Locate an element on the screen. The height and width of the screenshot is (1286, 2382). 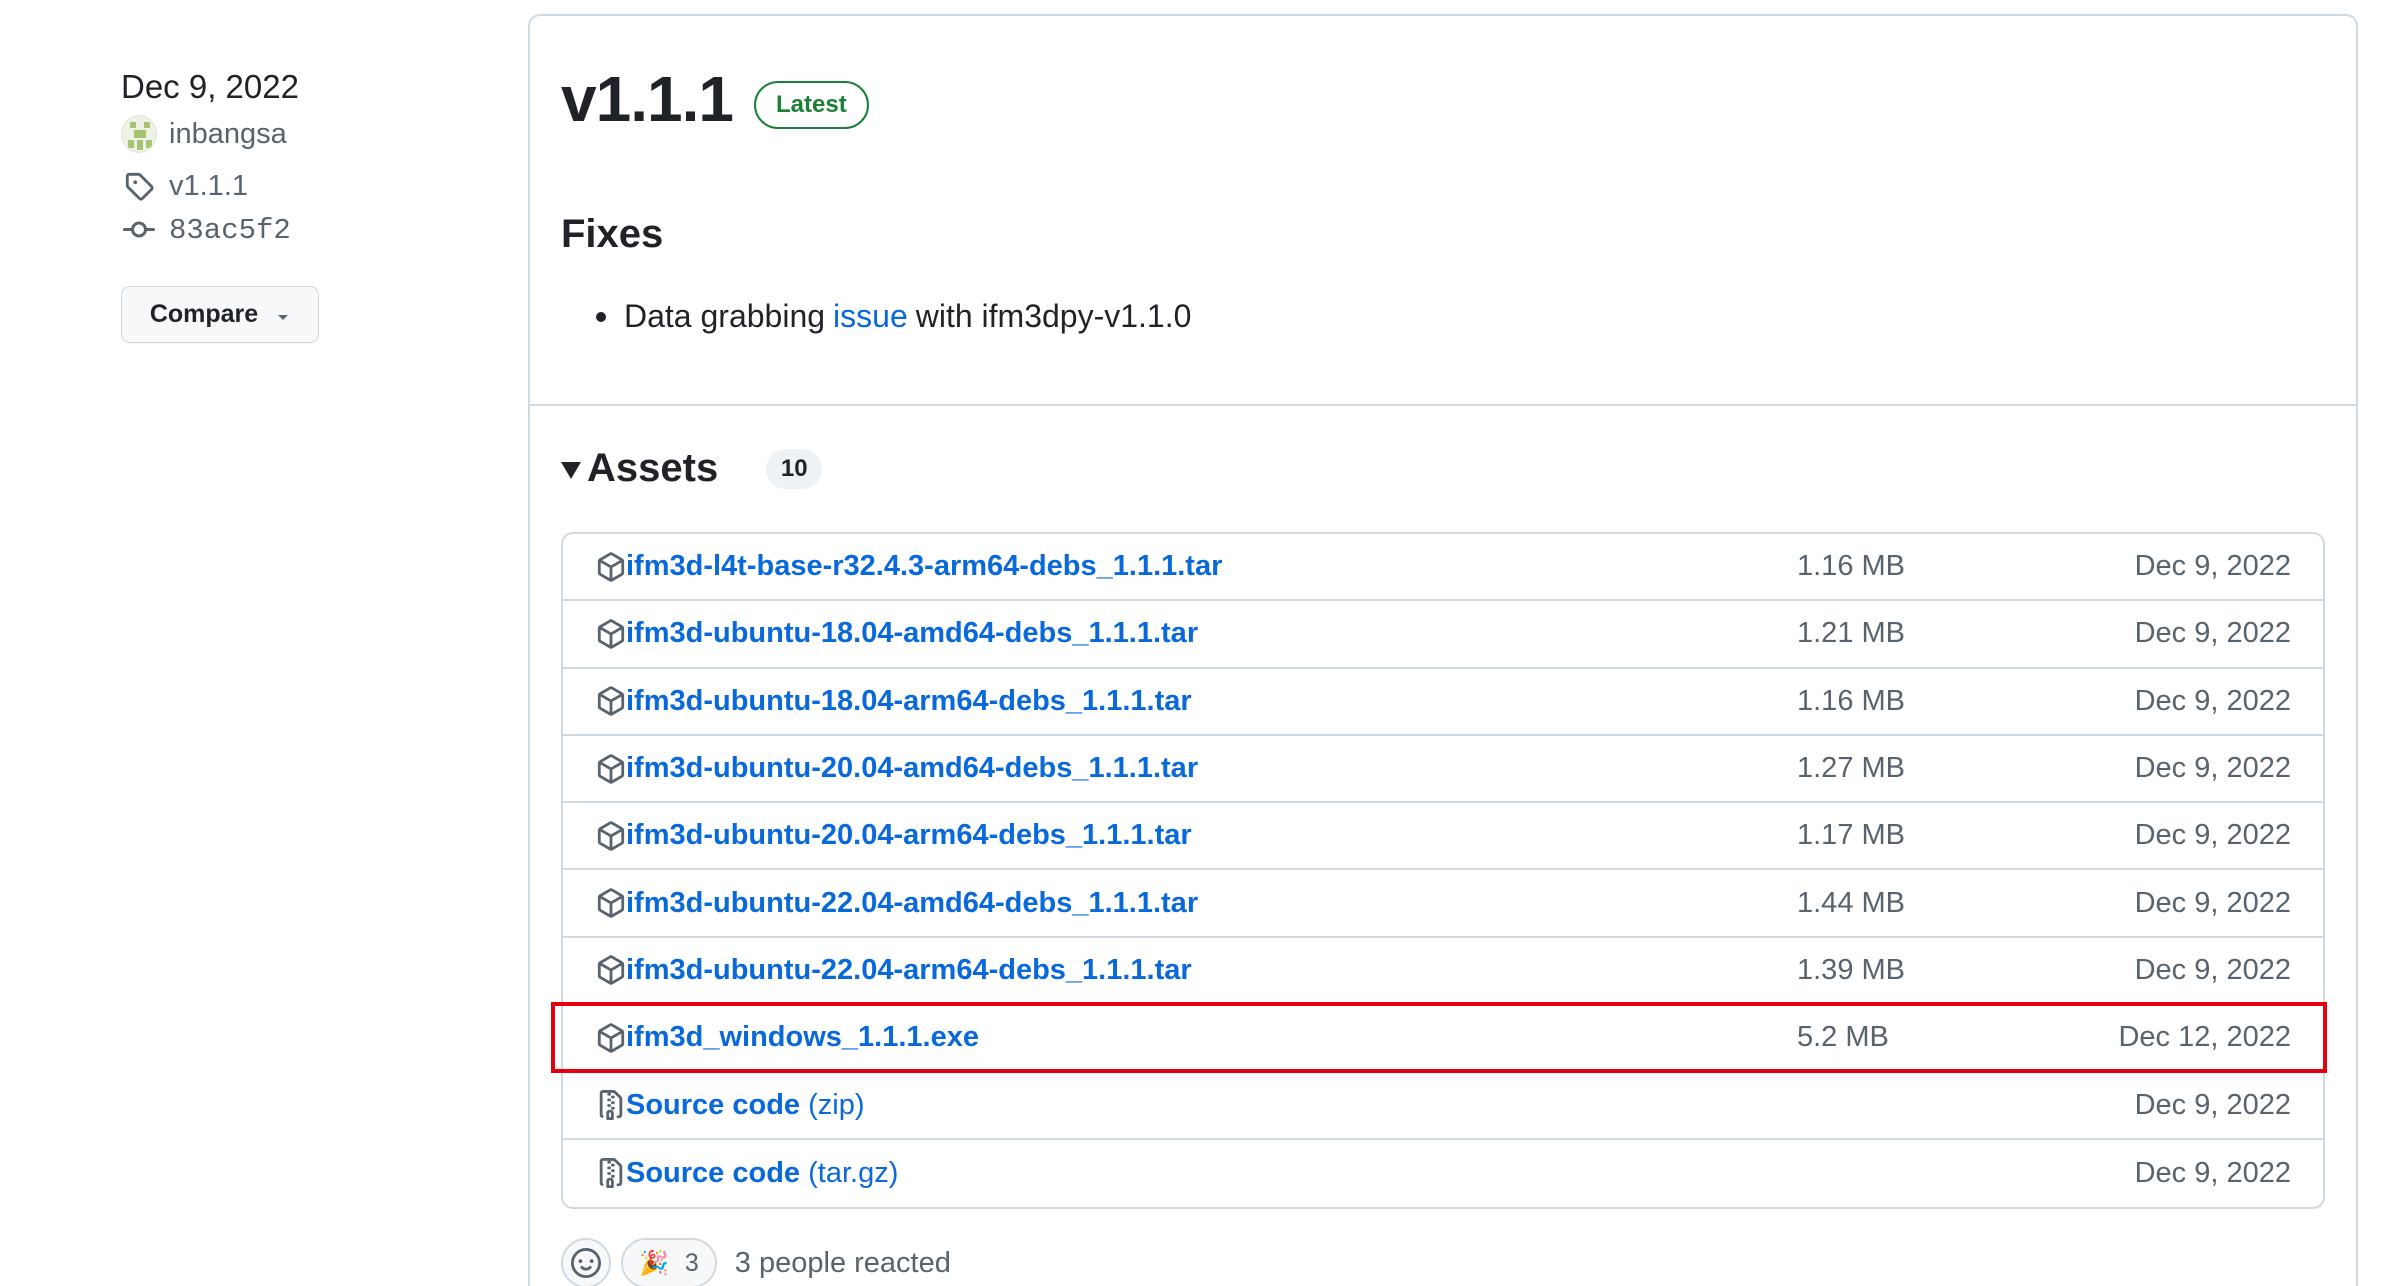
asset-size: 1.17 MB is located at coordinates (1851, 835).